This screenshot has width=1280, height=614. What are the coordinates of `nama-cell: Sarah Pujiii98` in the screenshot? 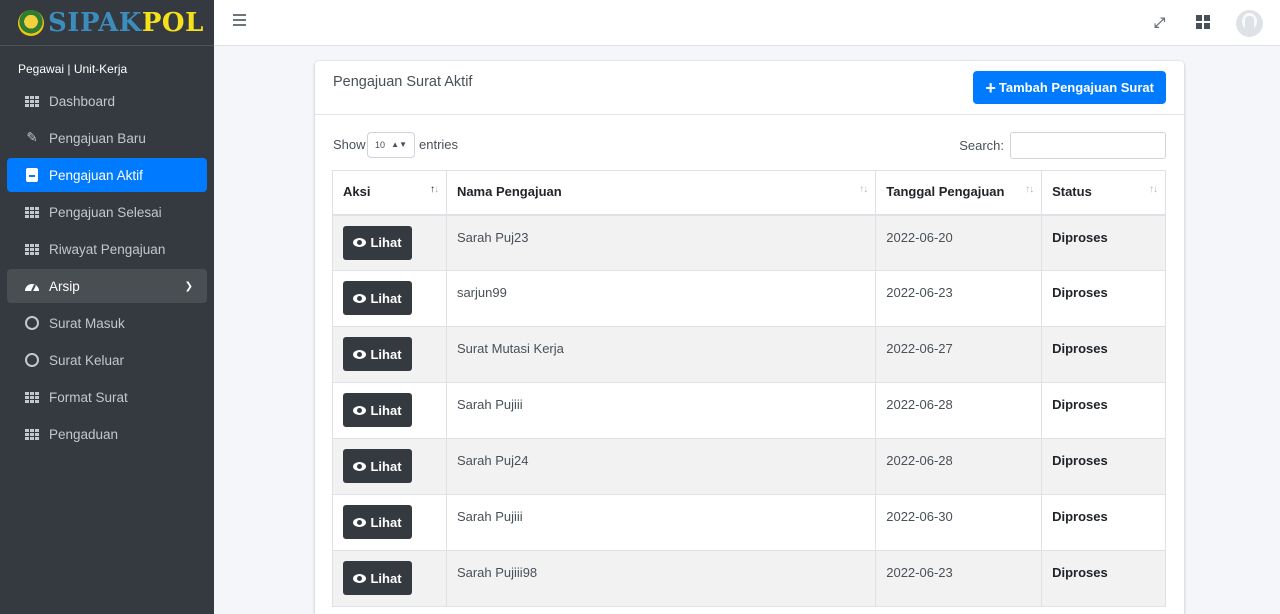 It's located at (661, 578).